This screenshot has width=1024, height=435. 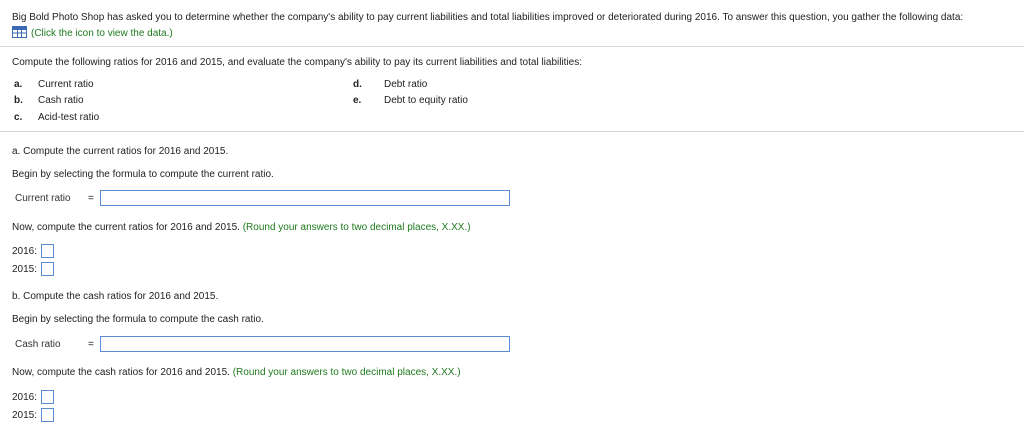 What do you see at coordinates (305, 344) in the screenshot?
I see `cash-ratio-formula-input` at bounding box center [305, 344].